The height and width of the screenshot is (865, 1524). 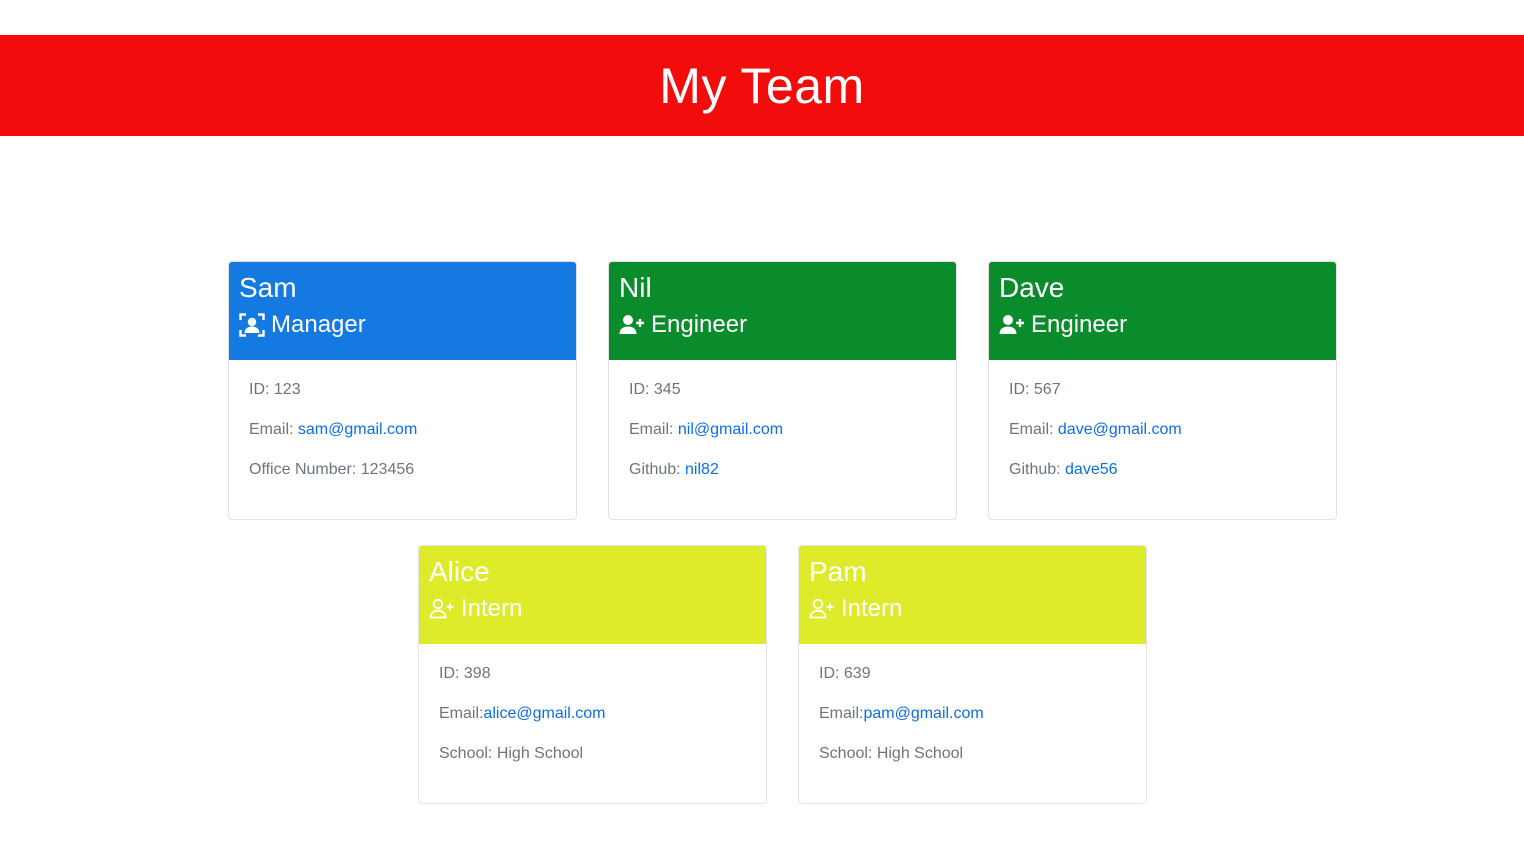 What do you see at coordinates (1162, 470) in the screenshot?
I see `github-row: Github: dave56` at bounding box center [1162, 470].